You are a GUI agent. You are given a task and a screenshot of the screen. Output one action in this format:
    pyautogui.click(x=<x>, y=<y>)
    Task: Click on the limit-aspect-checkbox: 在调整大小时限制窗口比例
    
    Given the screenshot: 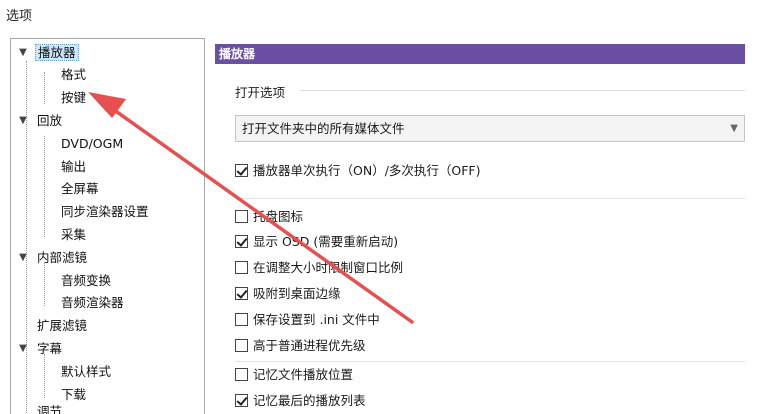 What is the action you would take?
    pyautogui.click(x=319, y=268)
    